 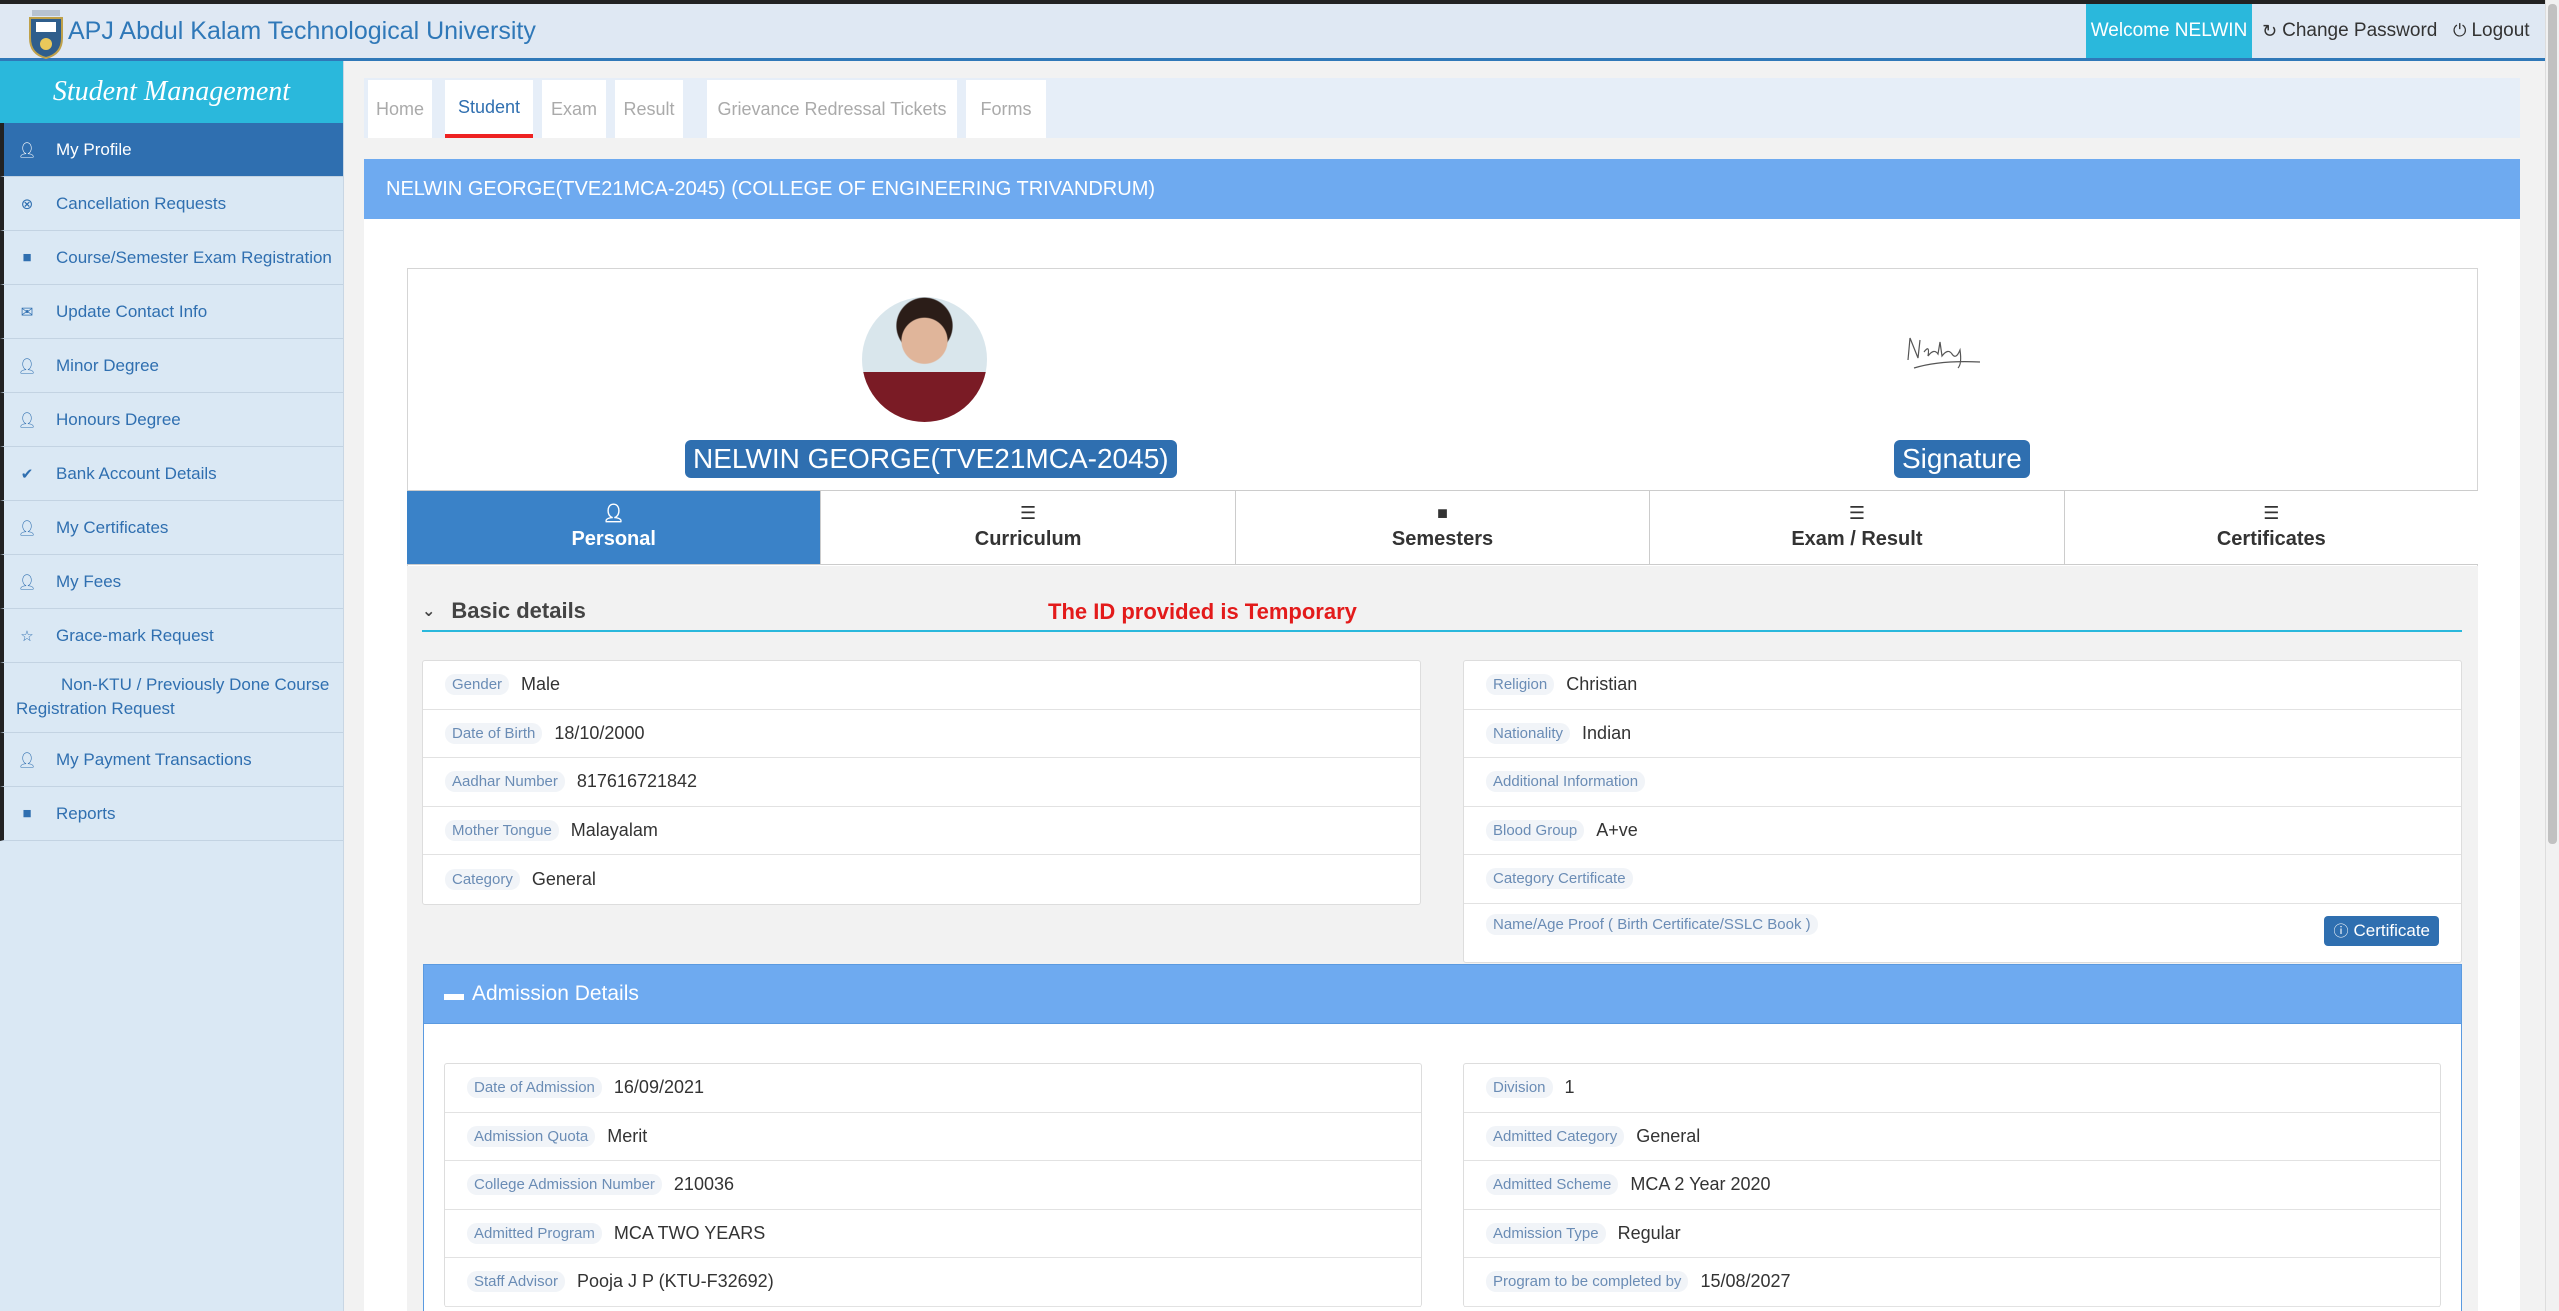 What do you see at coordinates (924, 359) in the screenshot?
I see `student-photo` at bounding box center [924, 359].